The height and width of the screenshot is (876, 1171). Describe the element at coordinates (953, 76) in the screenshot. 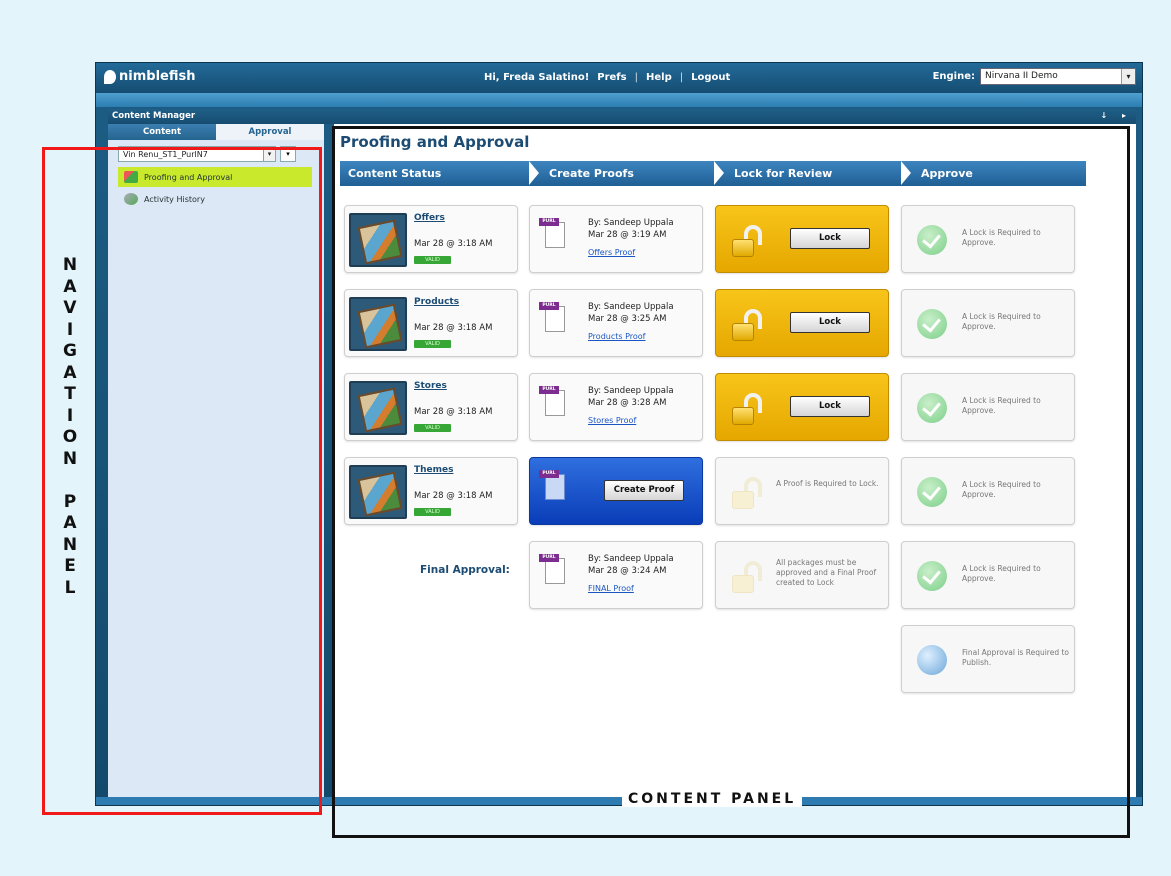

I see `engine-label: Engine:` at that location.